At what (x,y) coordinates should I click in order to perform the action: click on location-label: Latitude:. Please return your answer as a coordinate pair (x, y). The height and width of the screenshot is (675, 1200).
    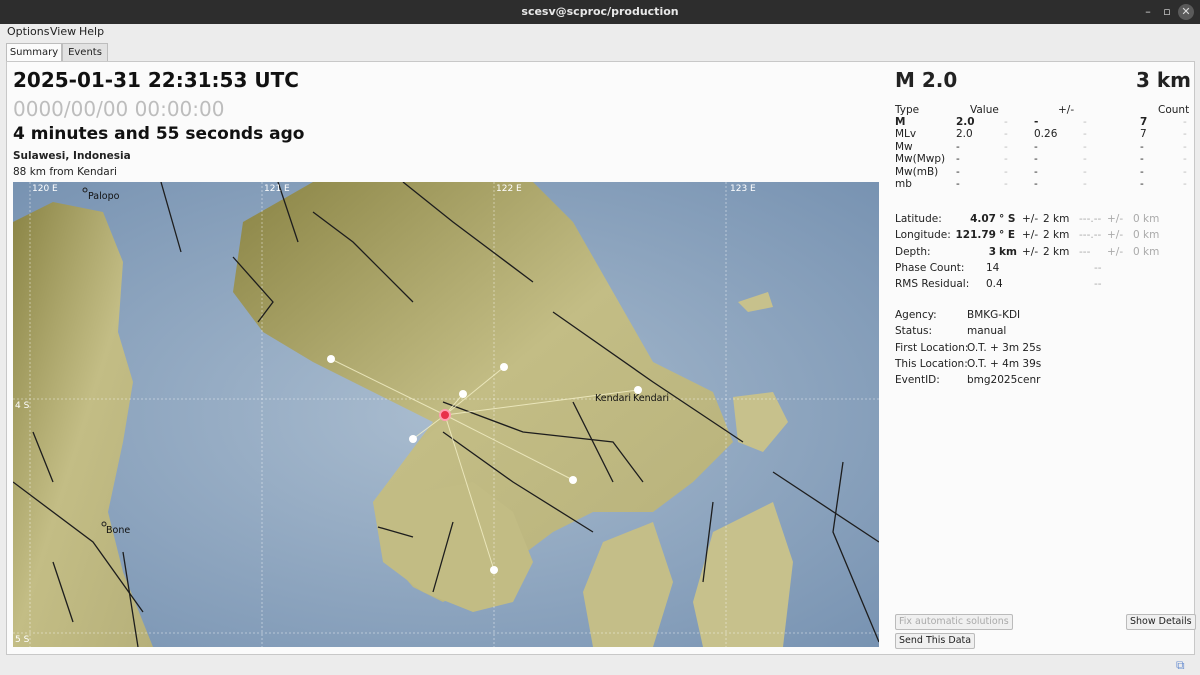
    Looking at the image, I should click on (918, 219).